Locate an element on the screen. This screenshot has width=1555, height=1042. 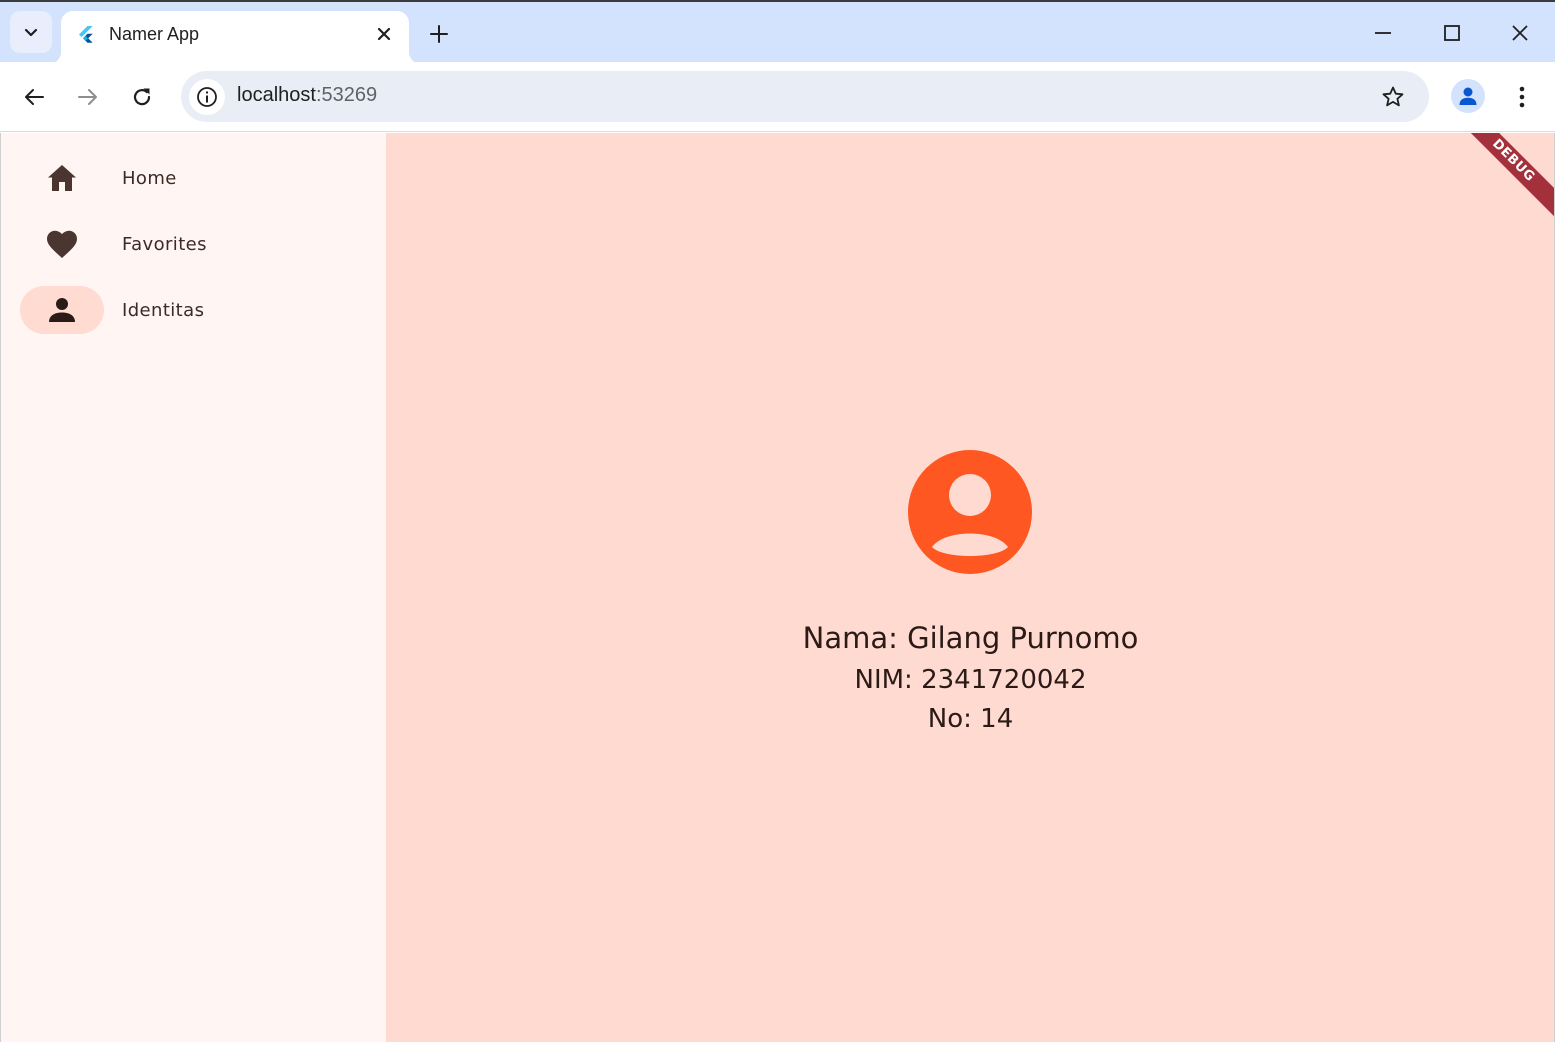
close-window-button is located at coordinates (1520, 33).